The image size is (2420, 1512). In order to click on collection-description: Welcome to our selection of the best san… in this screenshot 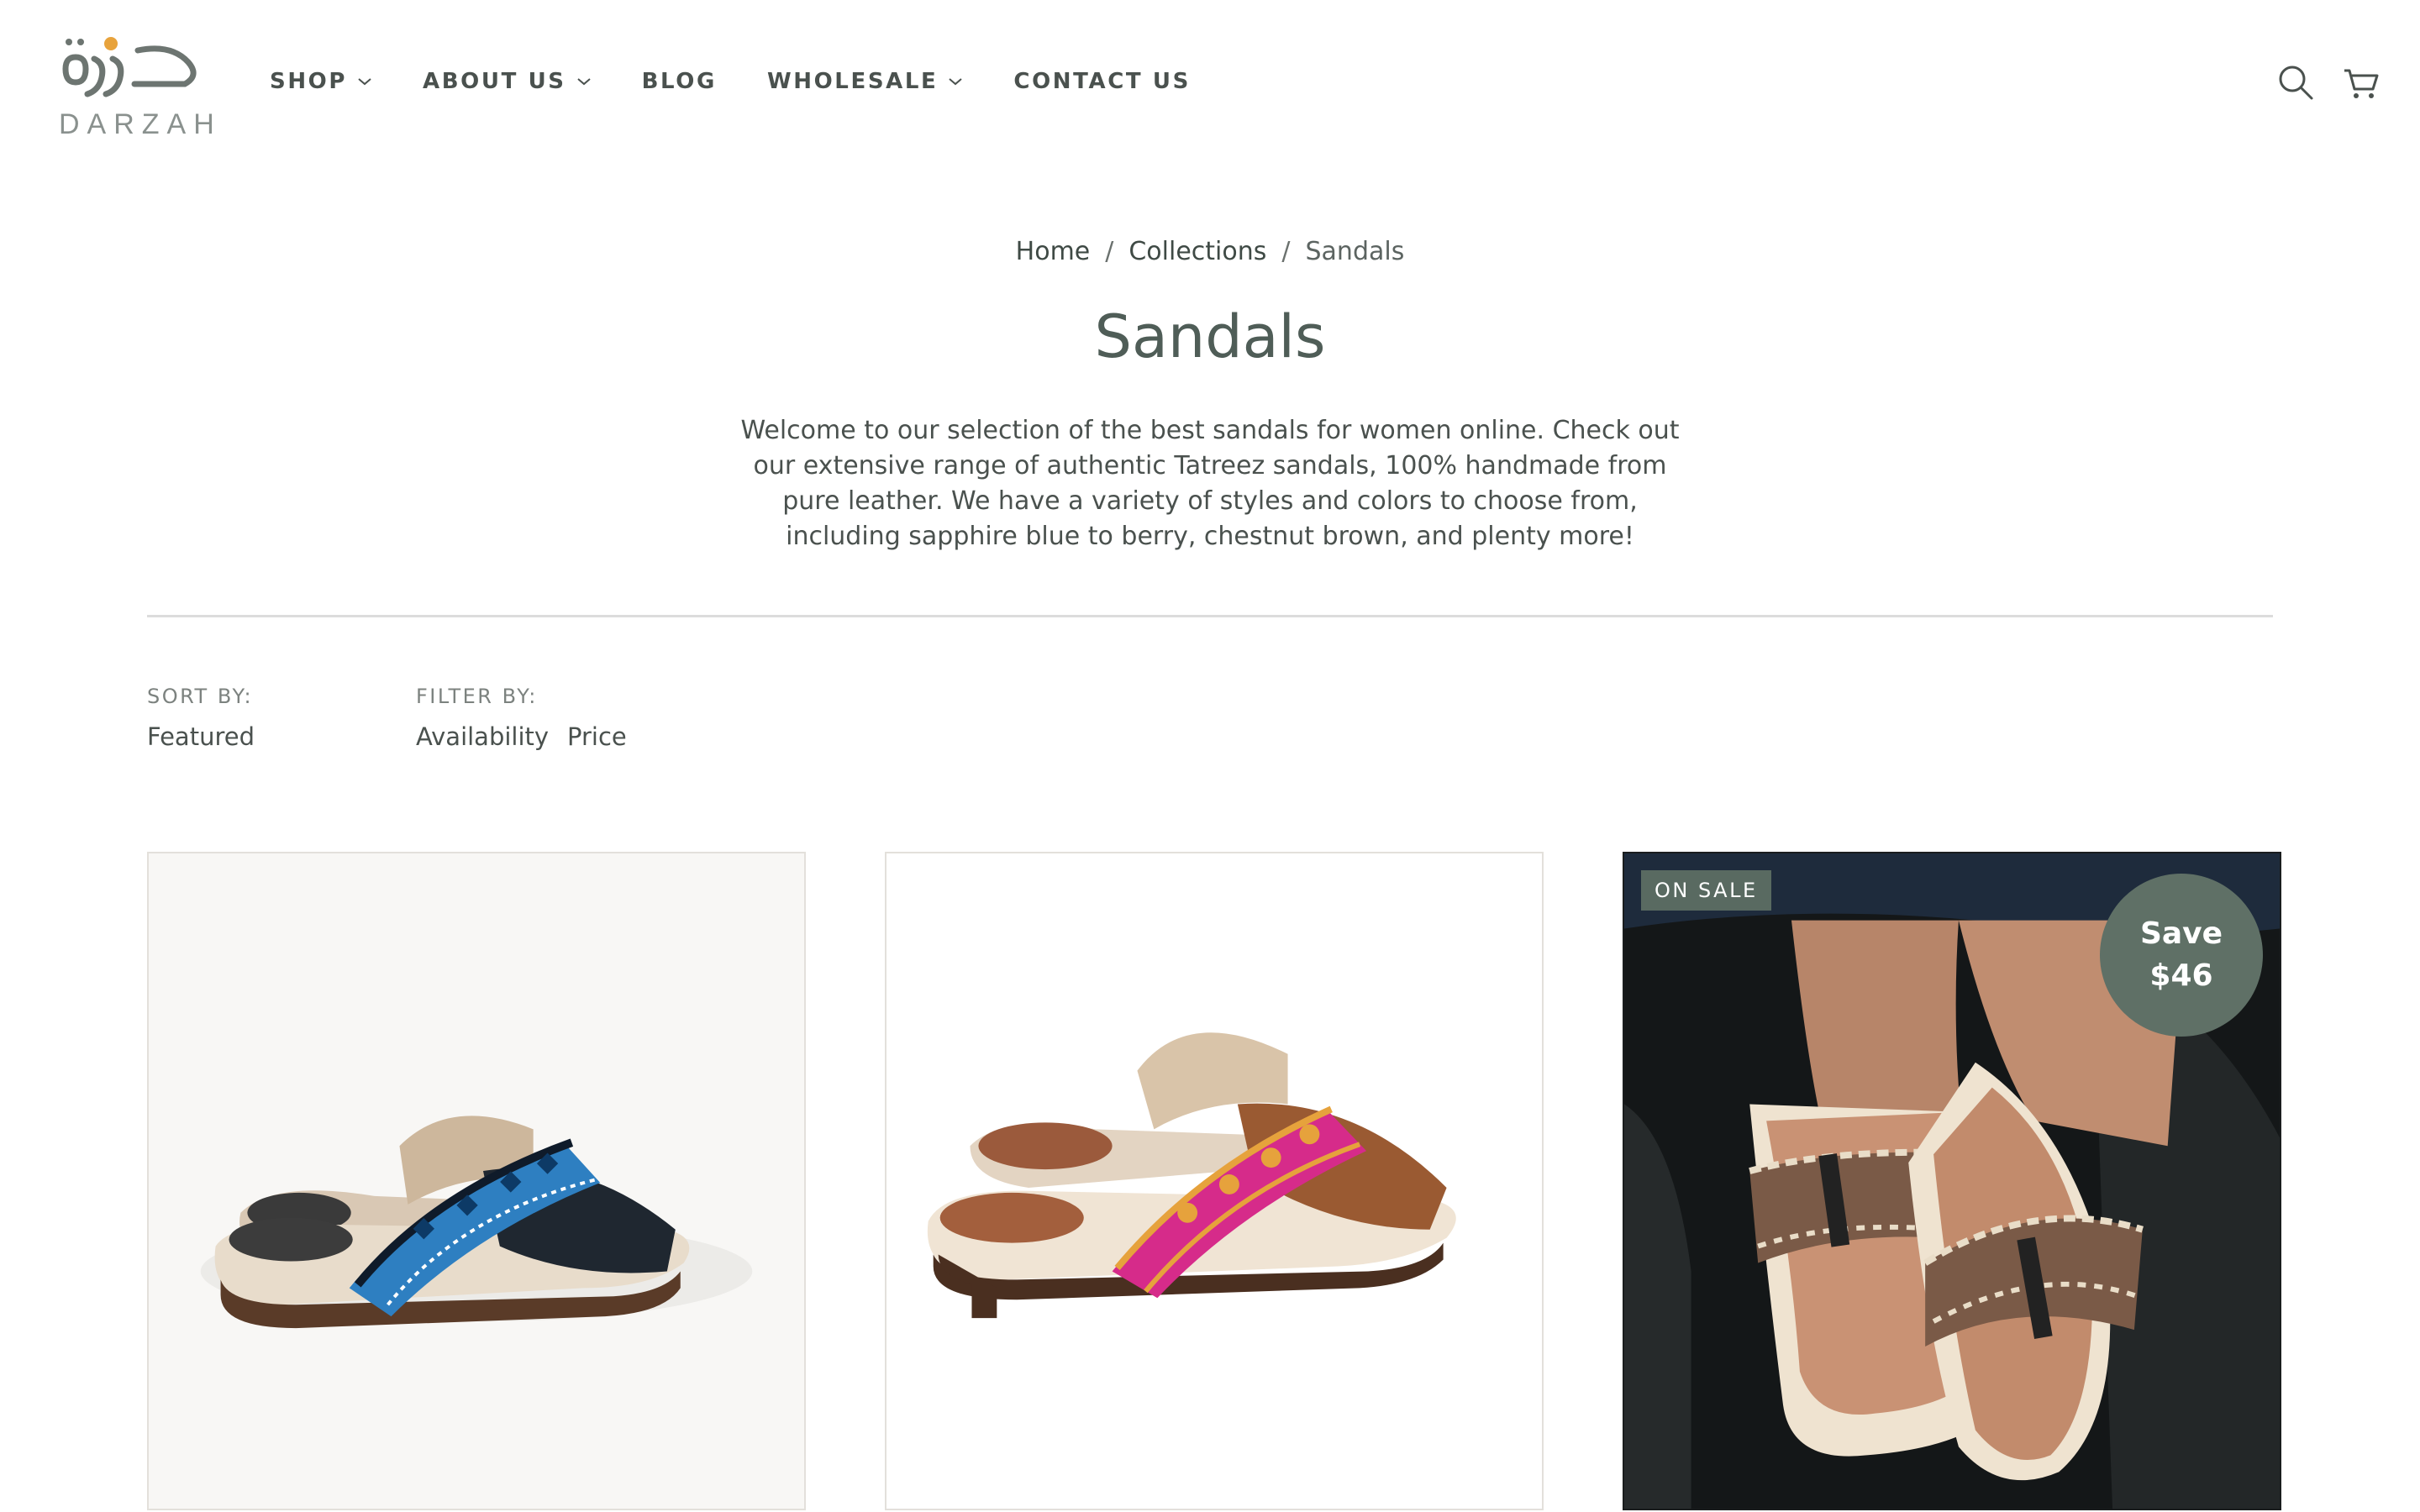, I will do `click(1210, 483)`.